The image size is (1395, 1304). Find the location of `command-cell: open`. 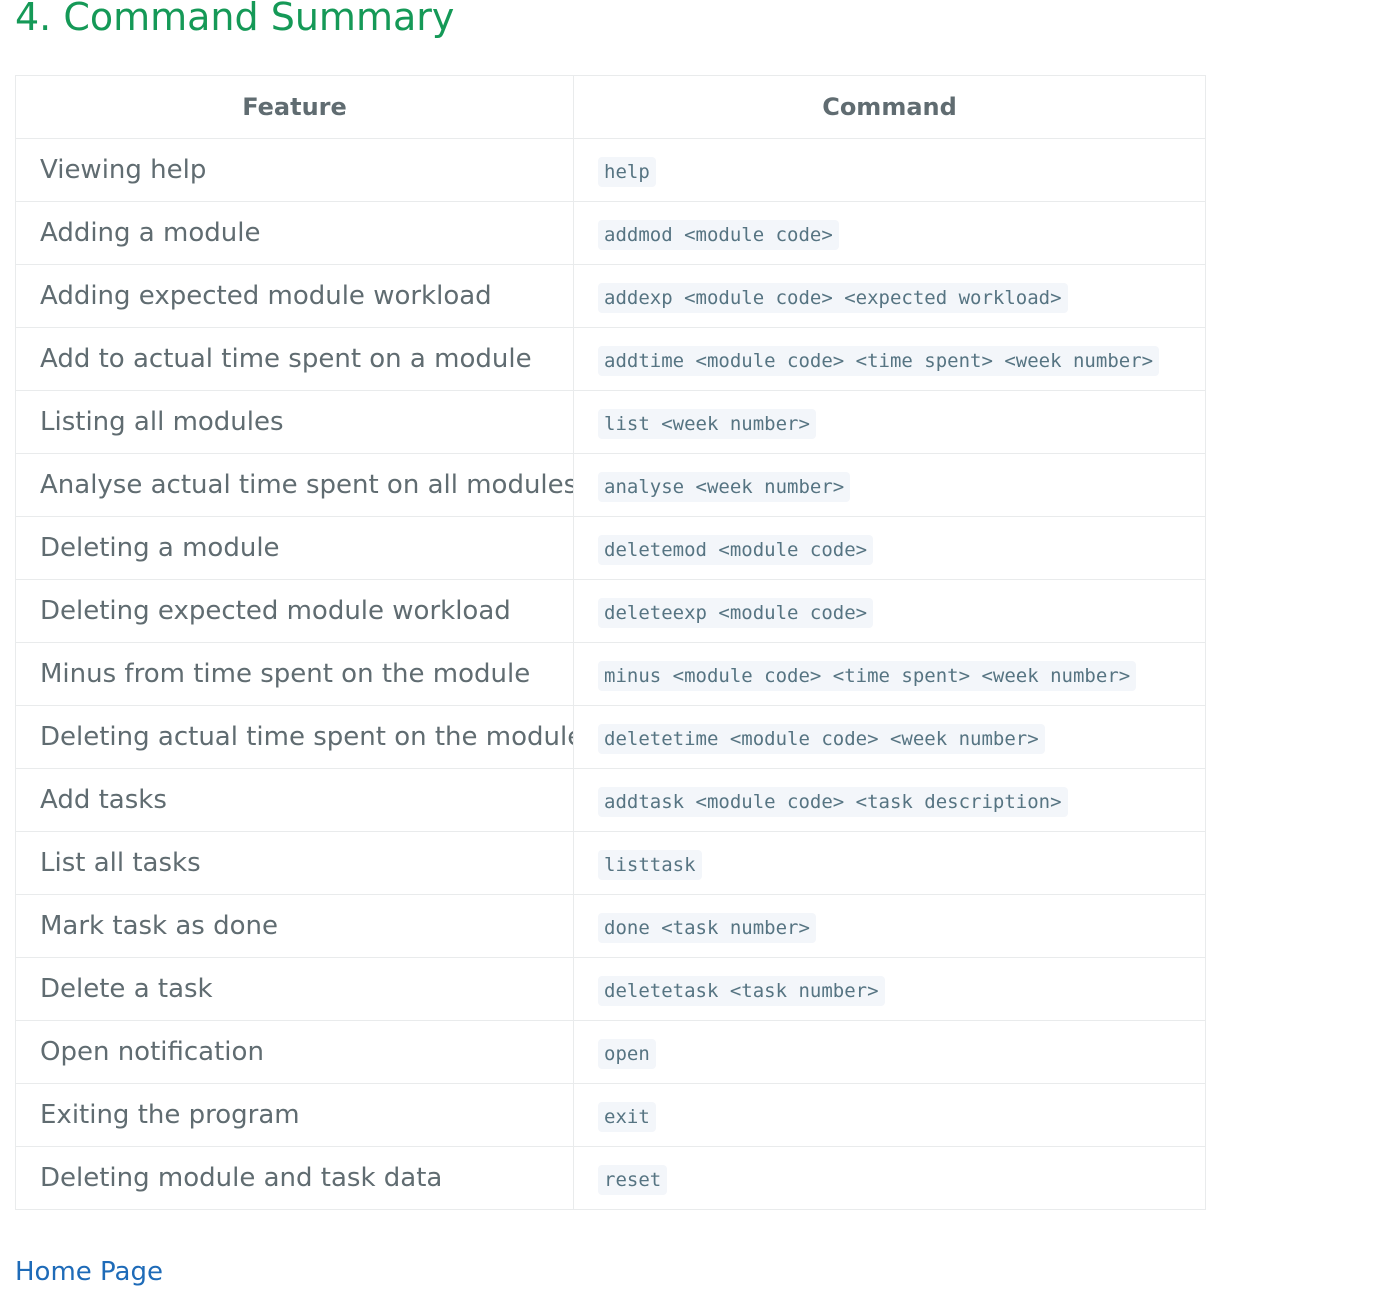

command-cell: open is located at coordinates (889, 1052).